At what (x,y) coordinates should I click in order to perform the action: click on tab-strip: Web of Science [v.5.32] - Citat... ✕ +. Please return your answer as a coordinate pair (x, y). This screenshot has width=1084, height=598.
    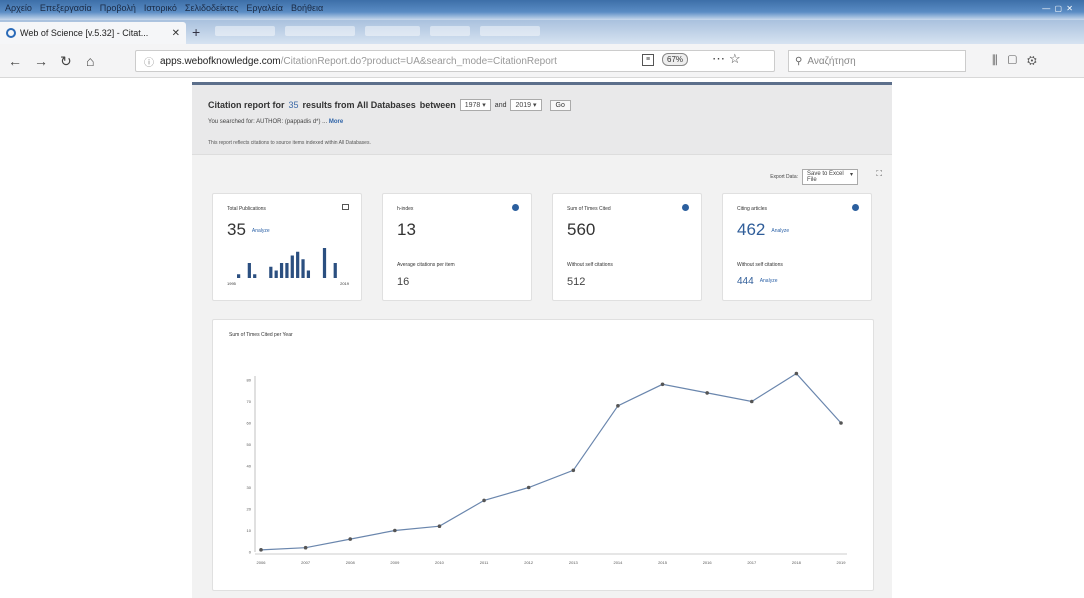
    Looking at the image, I should click on (542, 32).